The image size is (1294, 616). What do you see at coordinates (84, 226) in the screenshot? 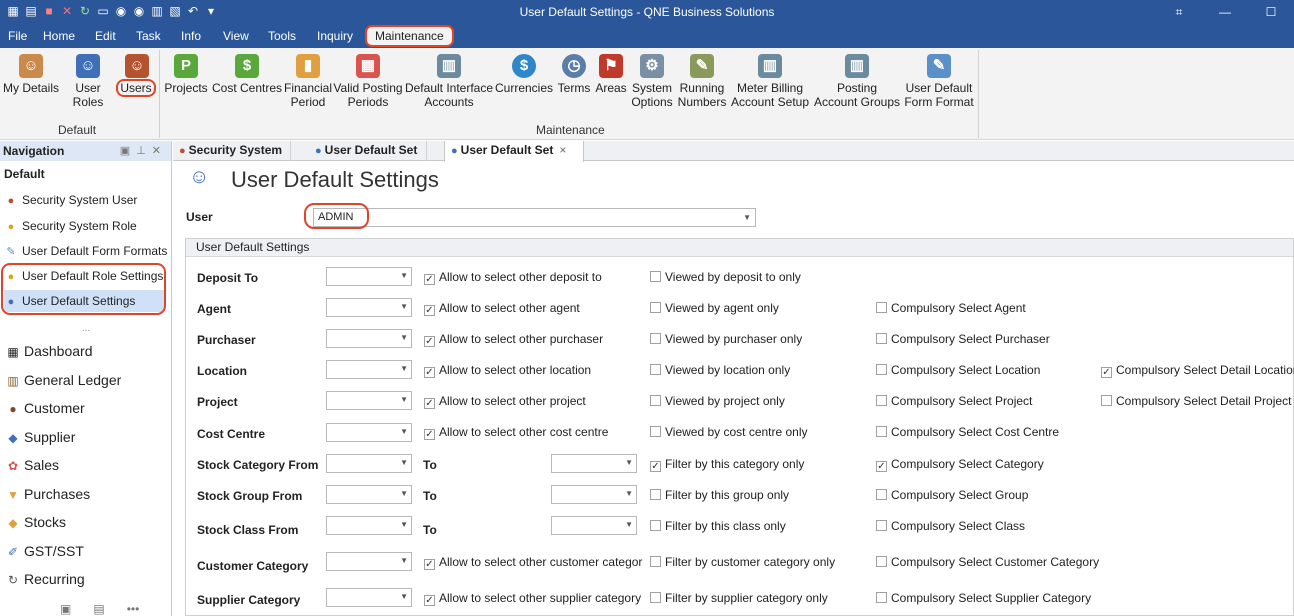
I see `nav-security-system-role: ● Security System Role` at bounding box center [84, 226].